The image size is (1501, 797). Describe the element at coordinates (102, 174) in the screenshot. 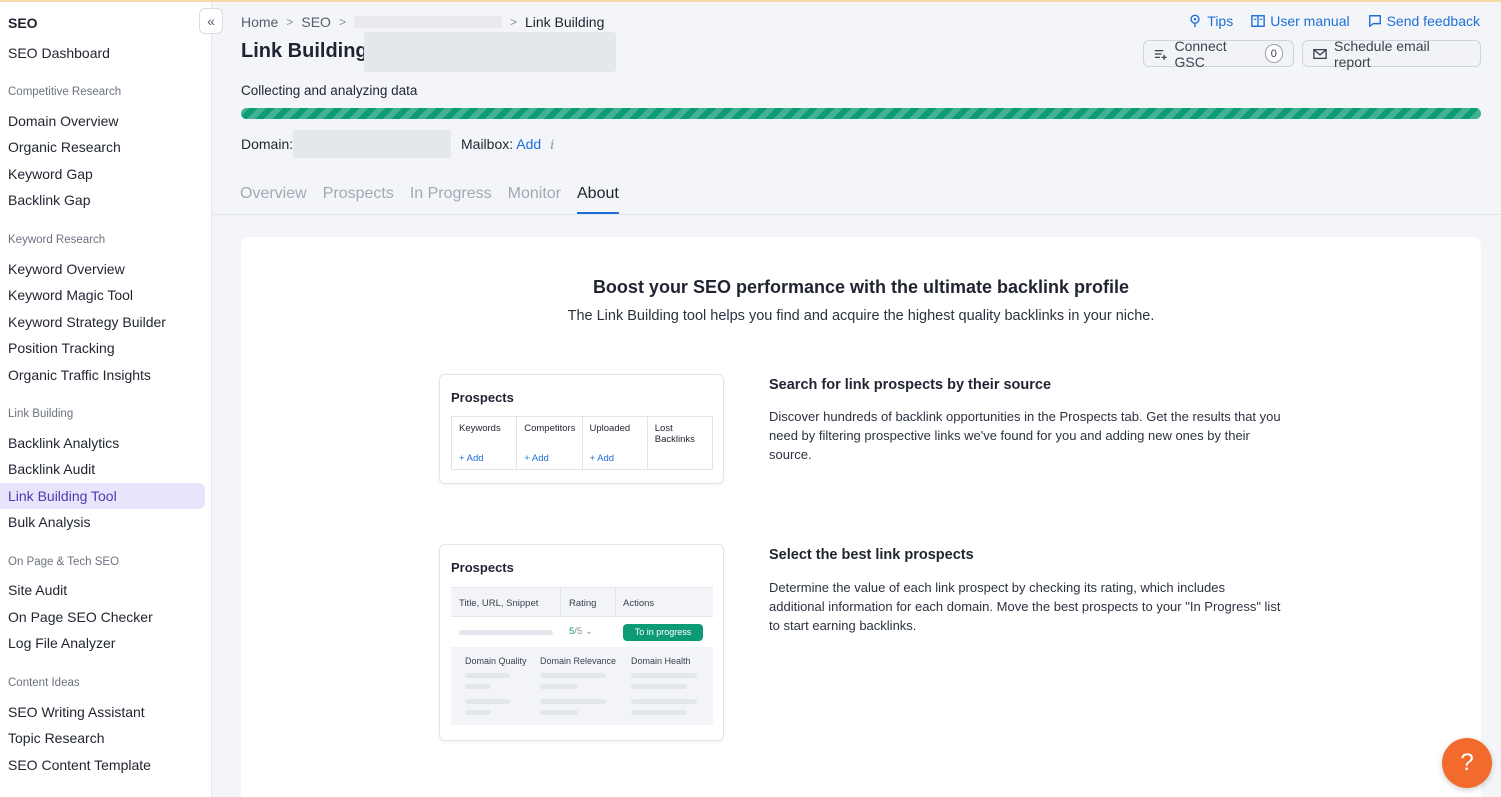

I see `sidebar-item-keyword-gap: Keyword Gap` at that location.